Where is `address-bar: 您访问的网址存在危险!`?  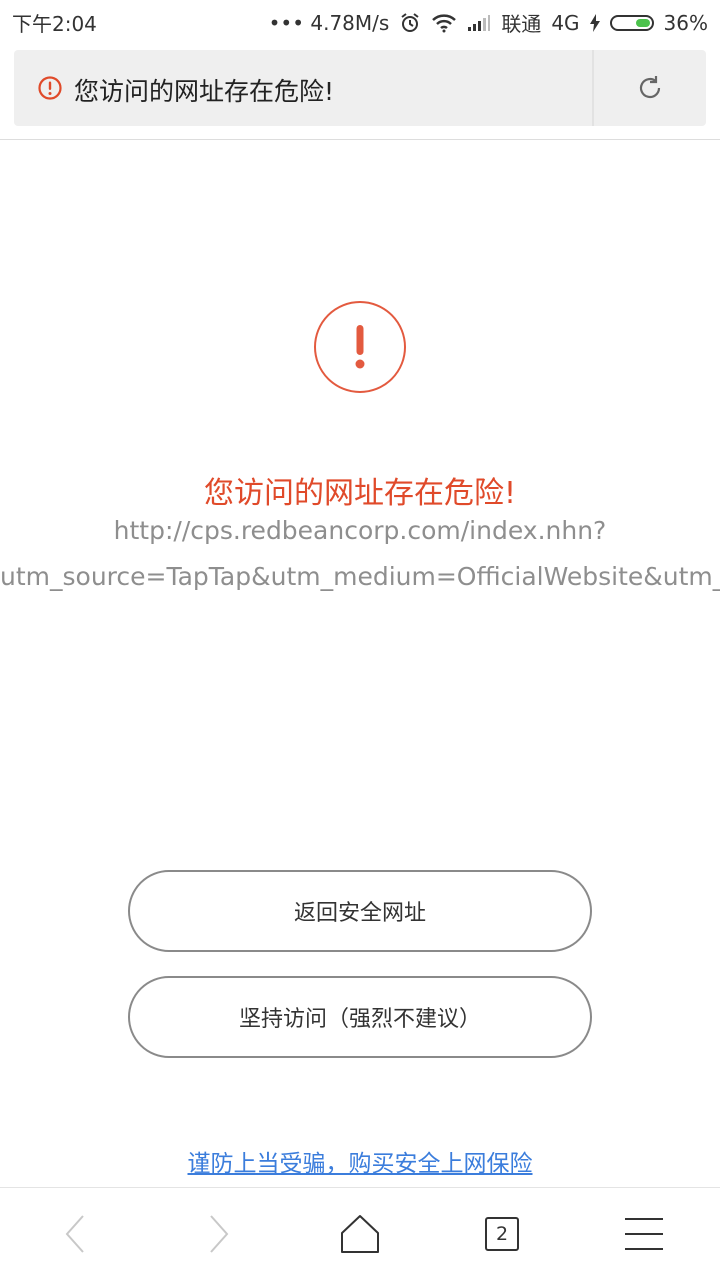
address-bar: 您访问的网址存在危险! is located at coordinates (360, 88).